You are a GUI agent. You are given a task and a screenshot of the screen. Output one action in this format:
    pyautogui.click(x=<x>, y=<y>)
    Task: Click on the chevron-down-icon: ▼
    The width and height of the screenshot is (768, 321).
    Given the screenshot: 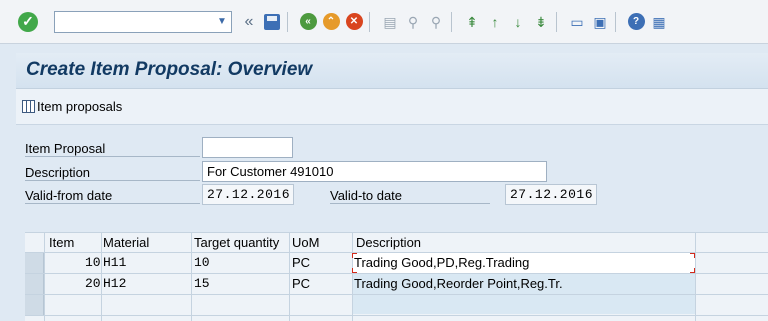 What is the action you would take?
    pyautogui.click(x=222, y=22)
    